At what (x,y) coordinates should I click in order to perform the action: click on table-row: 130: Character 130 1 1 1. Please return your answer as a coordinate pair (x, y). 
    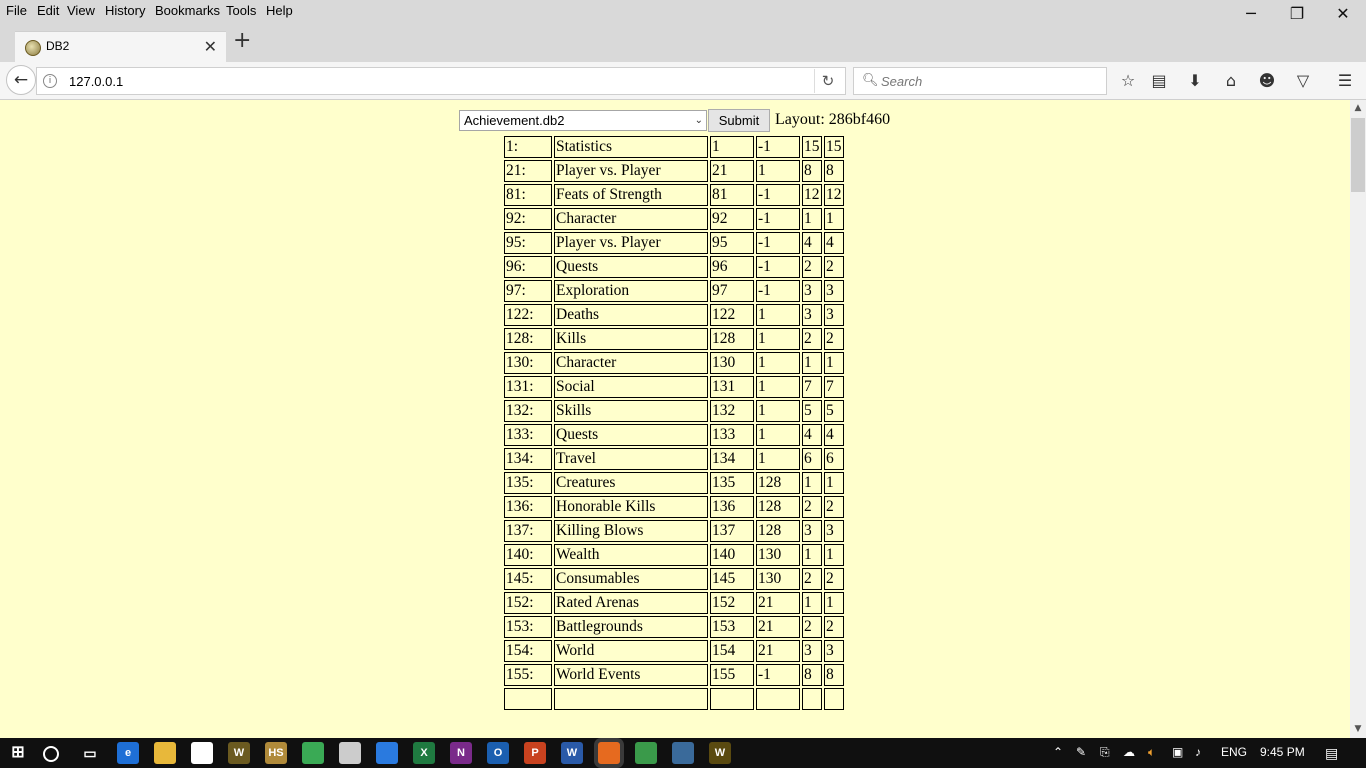
    Looking at the image, I should click on (674, 363).